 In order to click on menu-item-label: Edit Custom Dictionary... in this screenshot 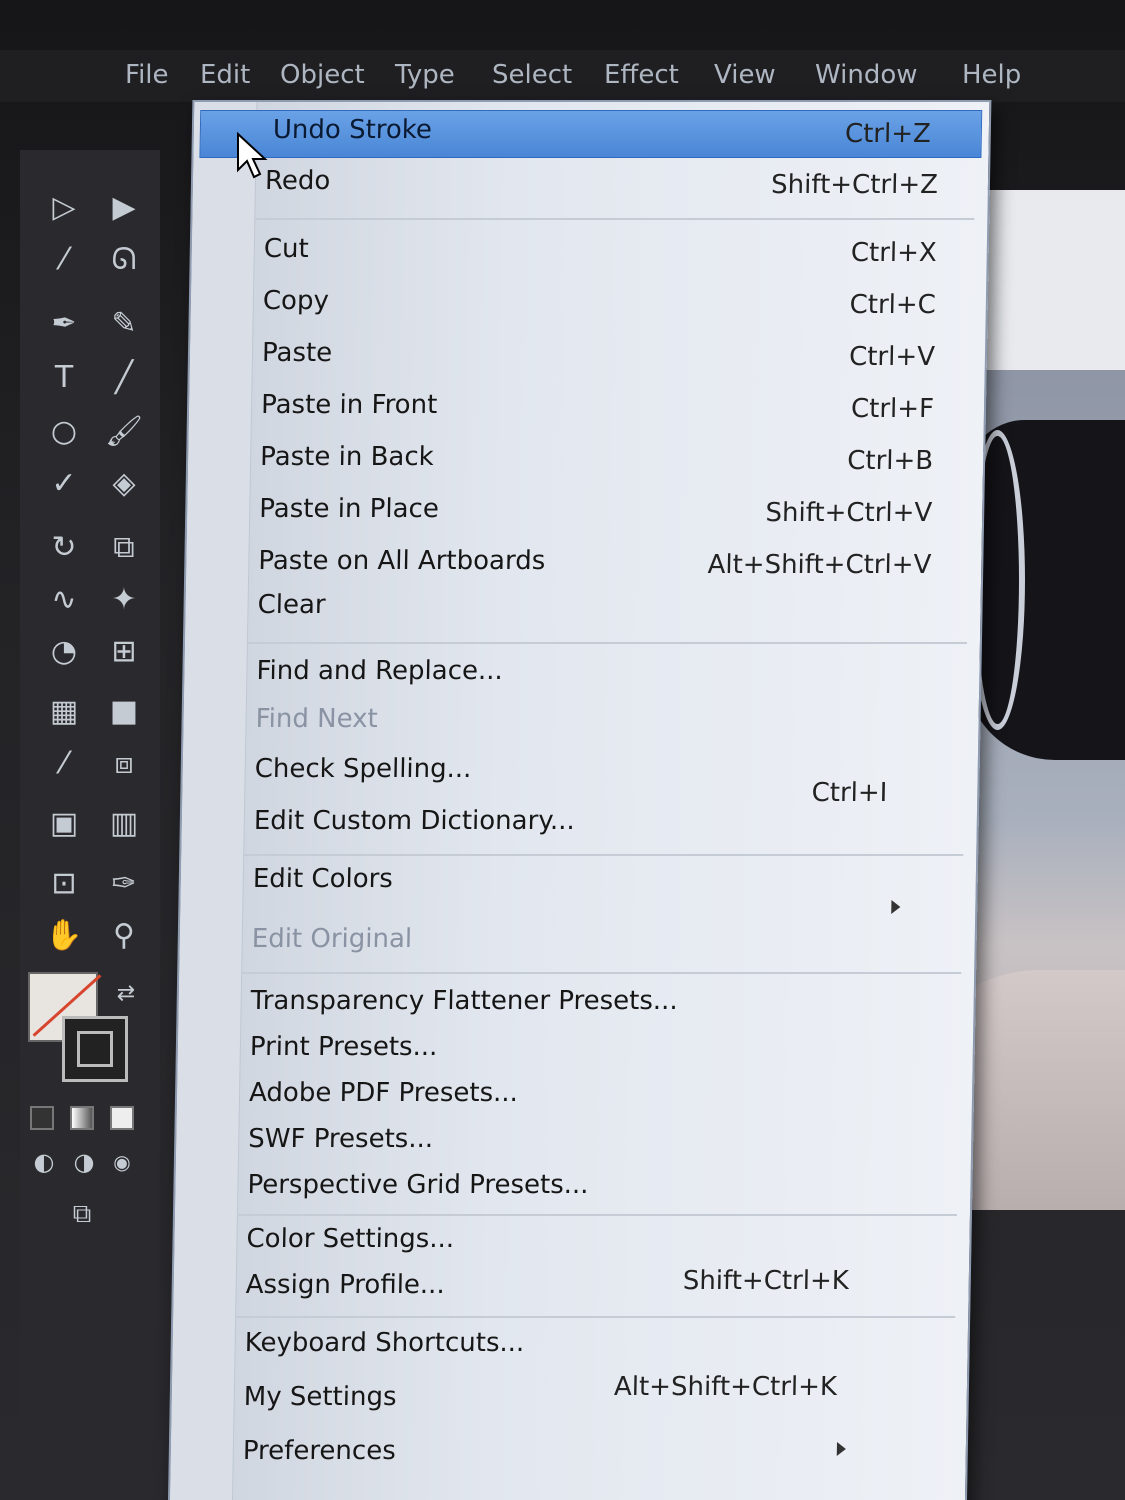, I will do `click(414, 821)`.